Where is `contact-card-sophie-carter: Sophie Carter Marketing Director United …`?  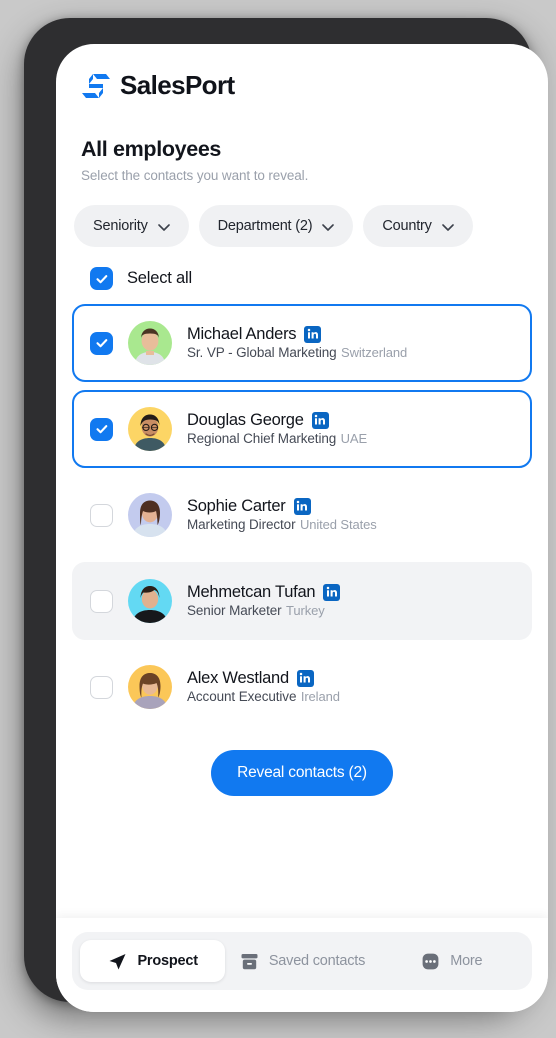 contact-card-sophie-carter: Sophie Carter Marketing Director United … is located at coordinates (302, 515).